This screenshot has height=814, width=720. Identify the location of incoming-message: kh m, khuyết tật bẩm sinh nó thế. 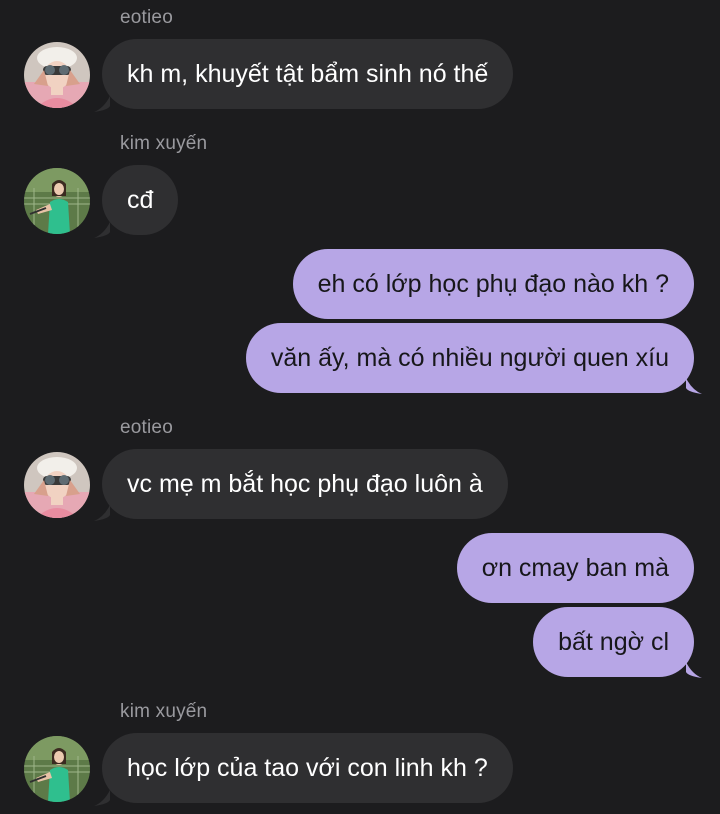
(308, 74).